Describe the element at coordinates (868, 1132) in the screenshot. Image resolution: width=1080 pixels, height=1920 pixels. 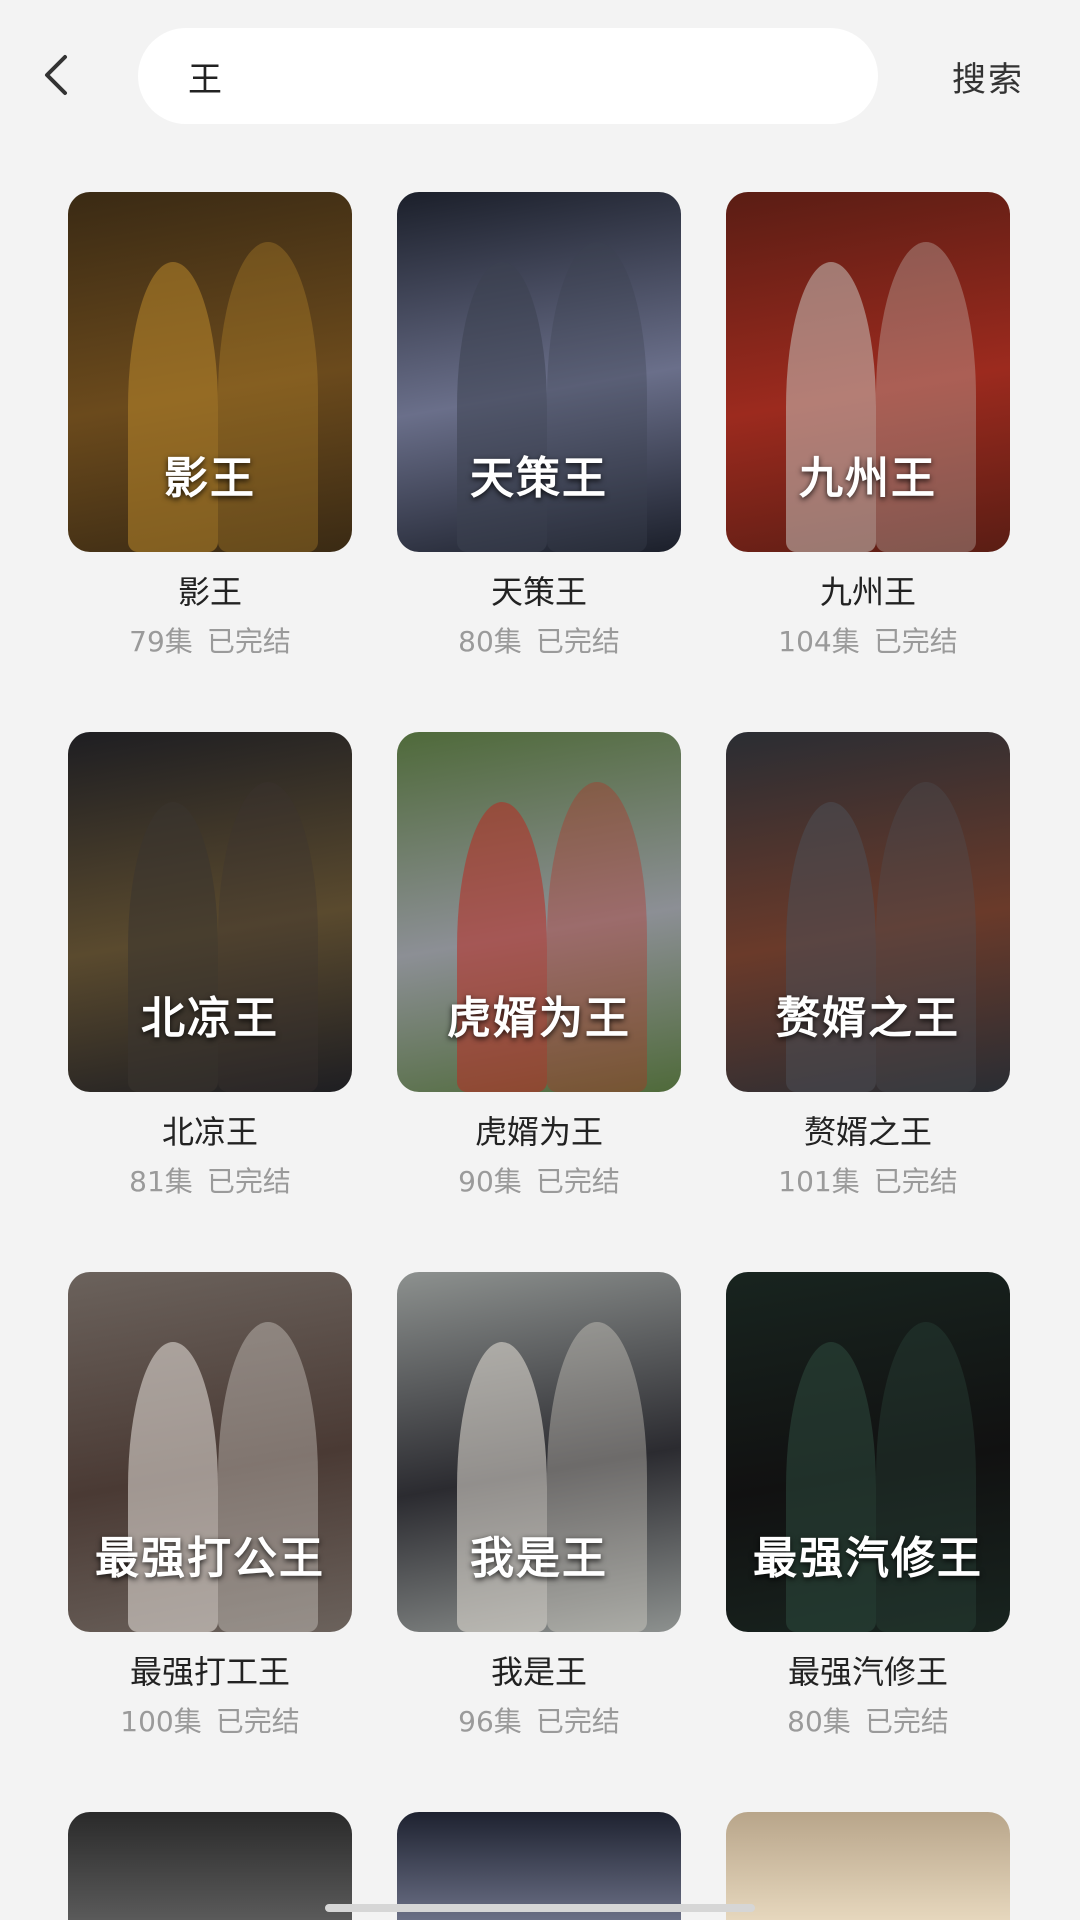
I see `drama-title: 赘婿之王` at that location.